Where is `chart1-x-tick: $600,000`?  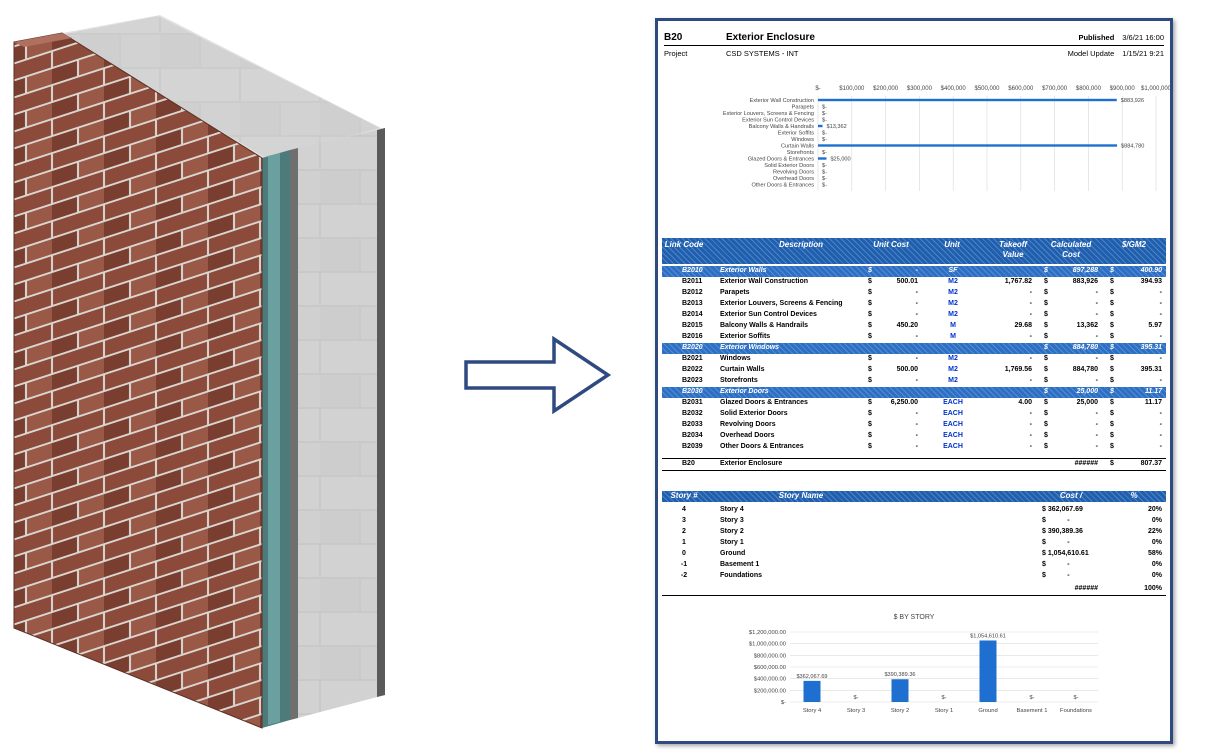 chart1-x-tick: $600,000 is located at coordinates (1021, 89).